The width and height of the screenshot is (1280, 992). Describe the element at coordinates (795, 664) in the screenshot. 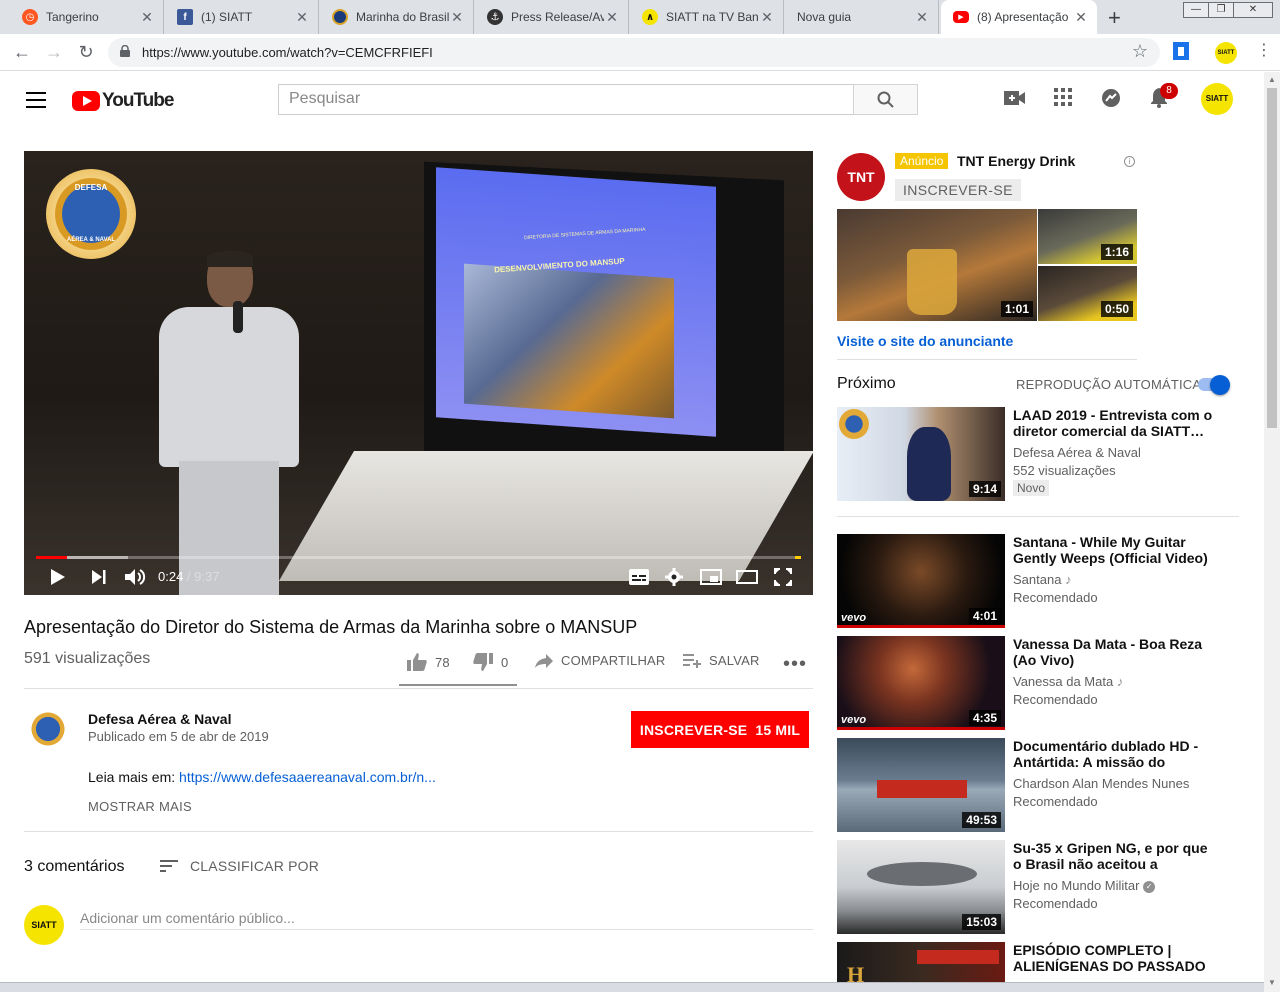

I see `more-actions-icon: •••` at that location.